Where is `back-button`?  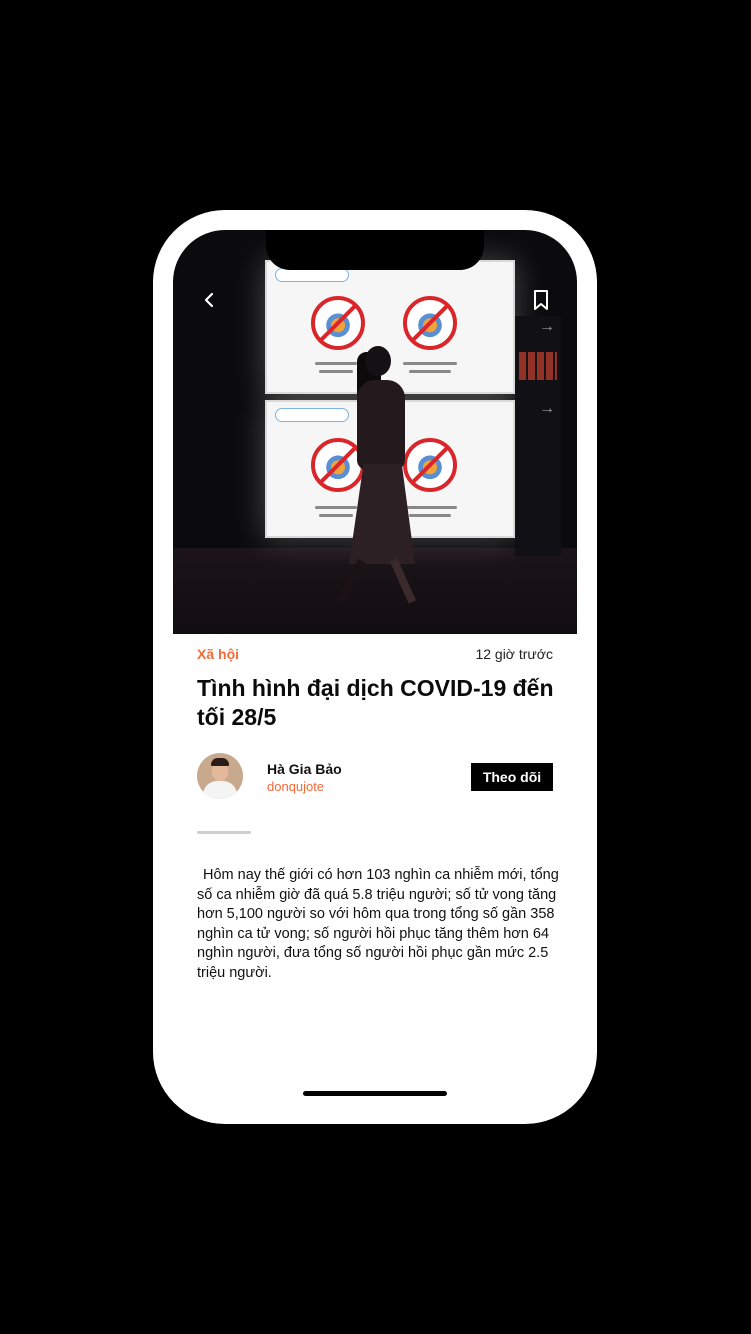
back-button is located at coordinates (209, 300).